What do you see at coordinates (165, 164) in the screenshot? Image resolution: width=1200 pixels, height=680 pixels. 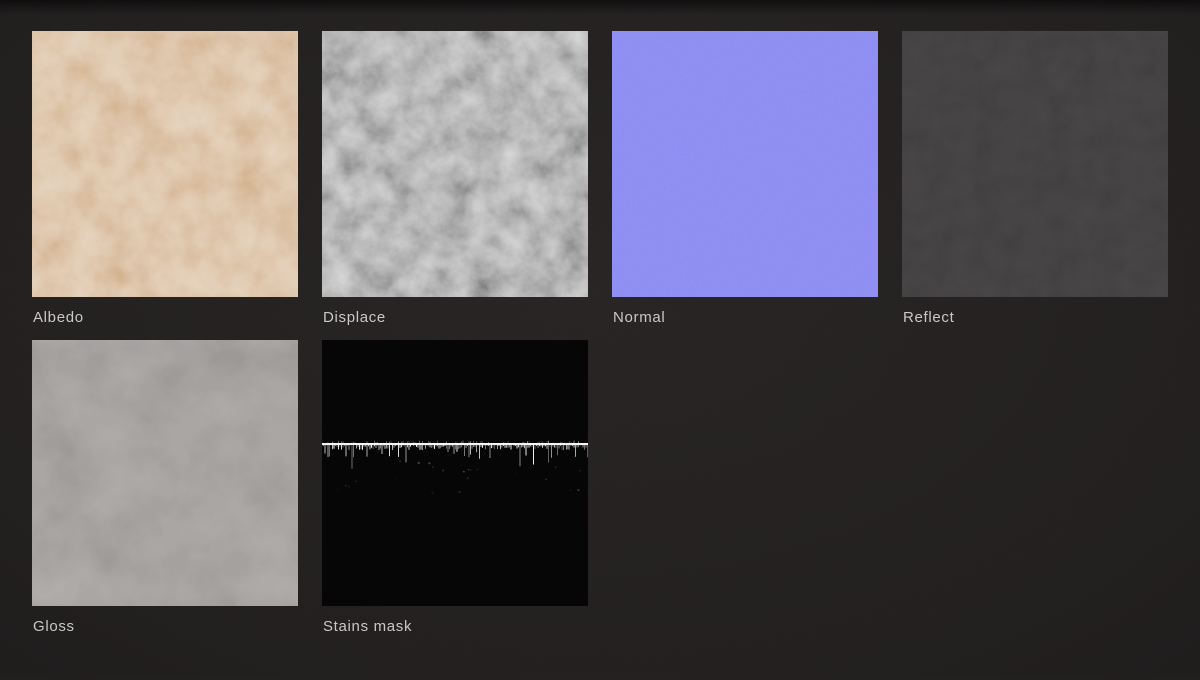 I see `albedo-map-thumbnail` at bounding box center [165, 164].